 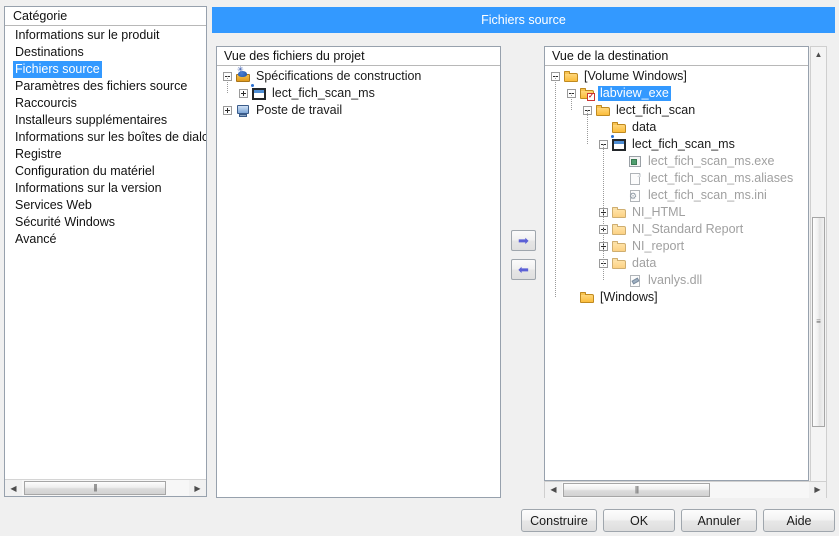 I want to click on category-item-label: Destinations, so click(x=49, y=52).